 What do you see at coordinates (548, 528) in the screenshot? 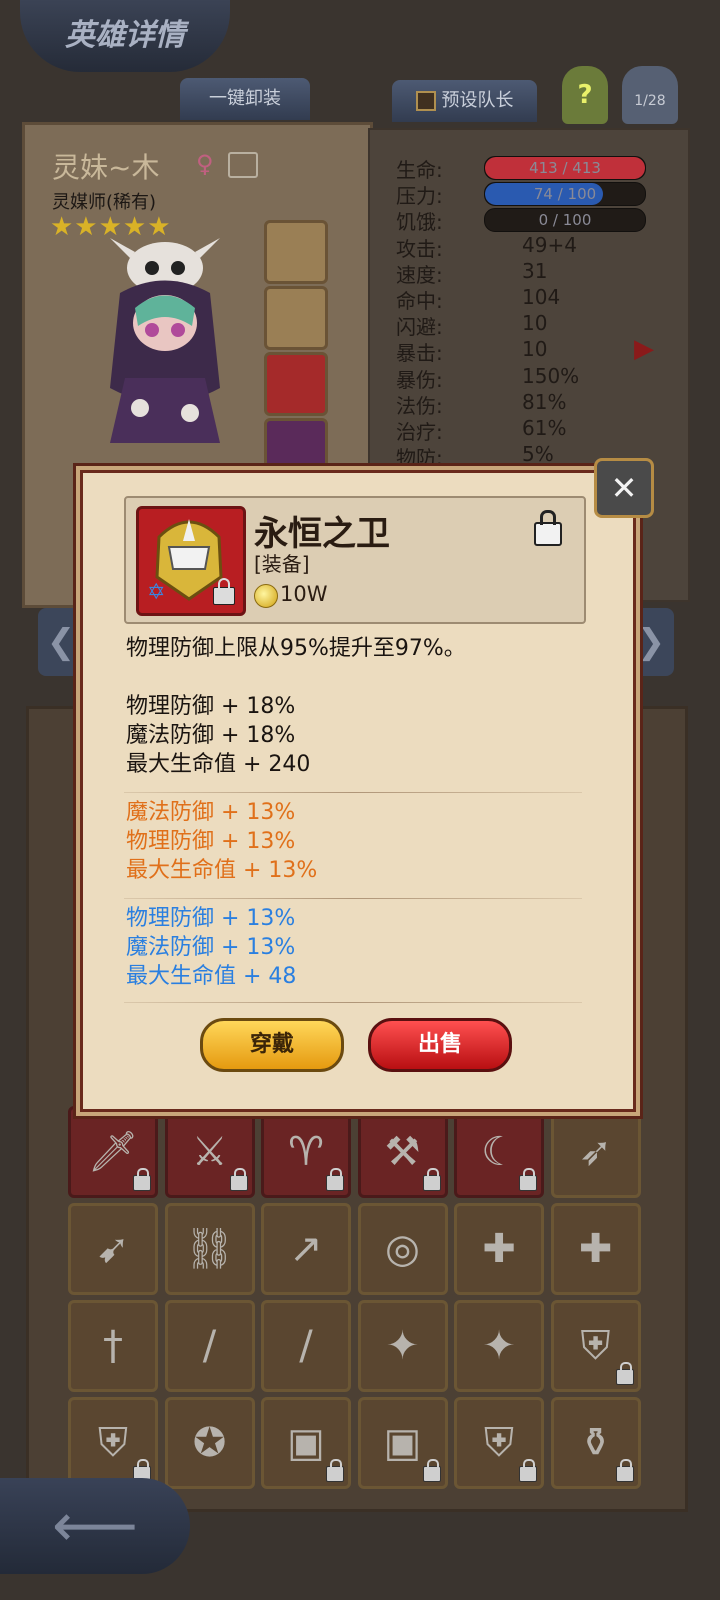
I see `item-lock-icon` at bounding box center [548, 528].